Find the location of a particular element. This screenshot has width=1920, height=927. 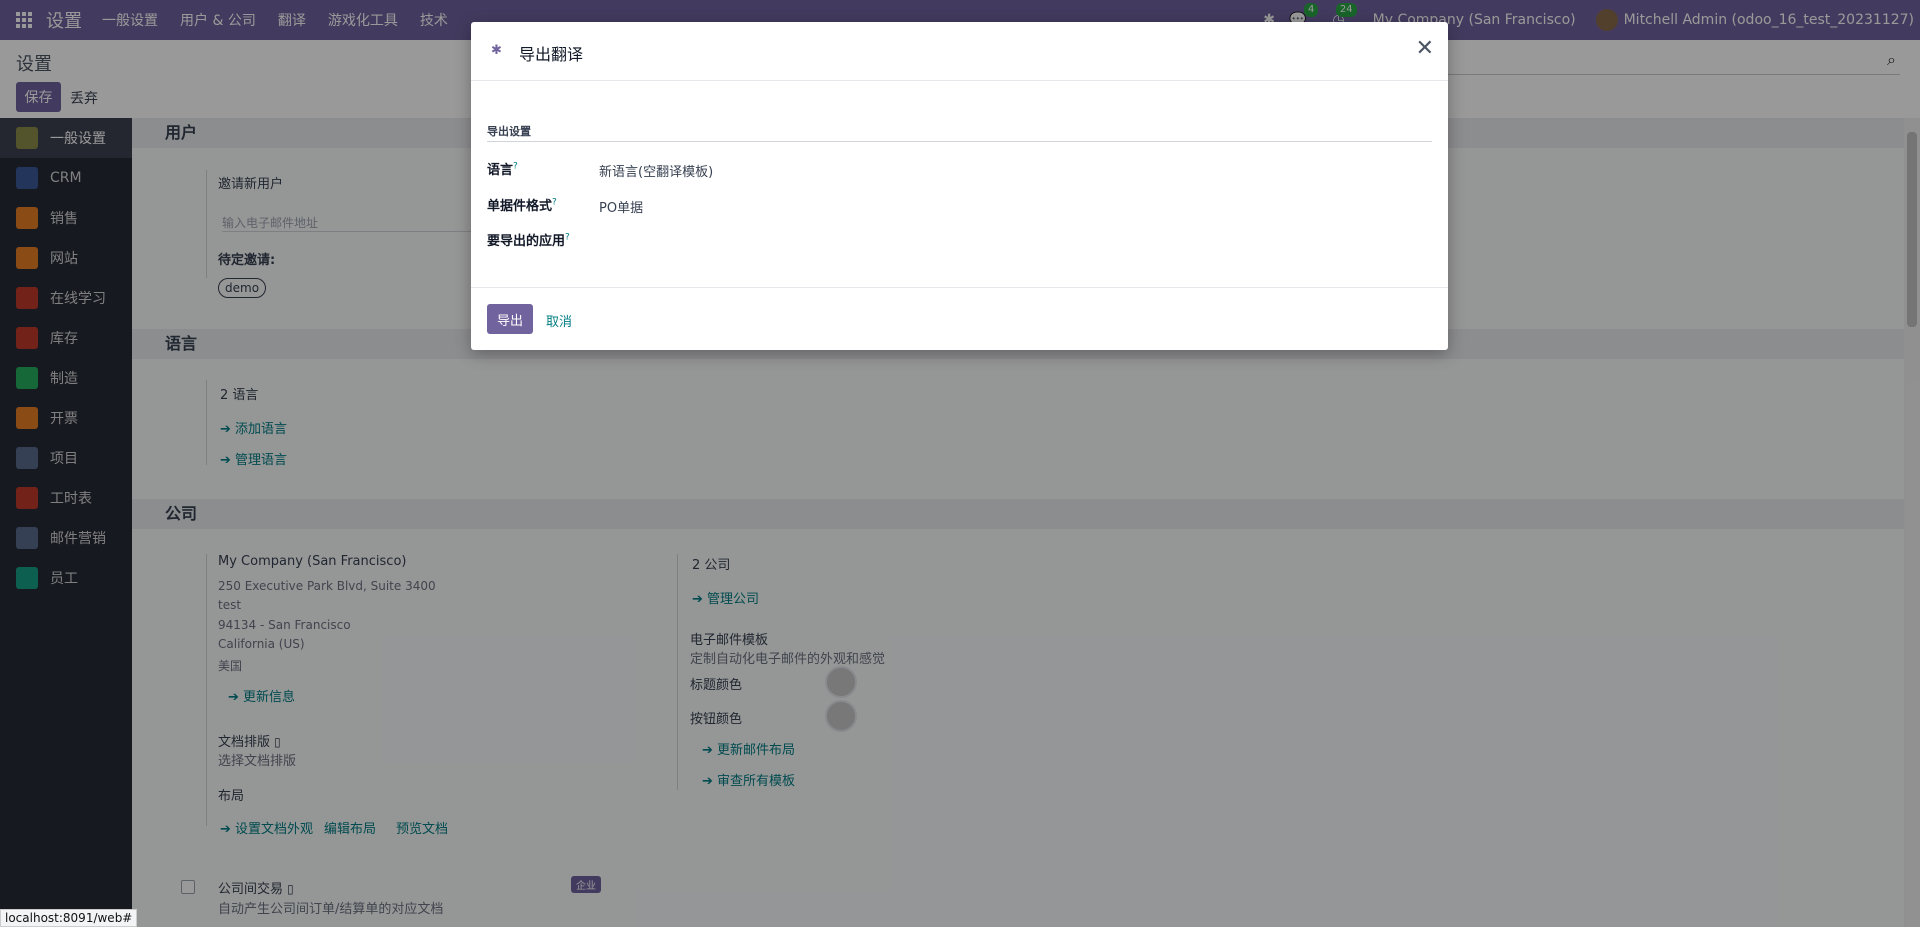

language-field-label: 语言? is located at coordinates (502, 168).